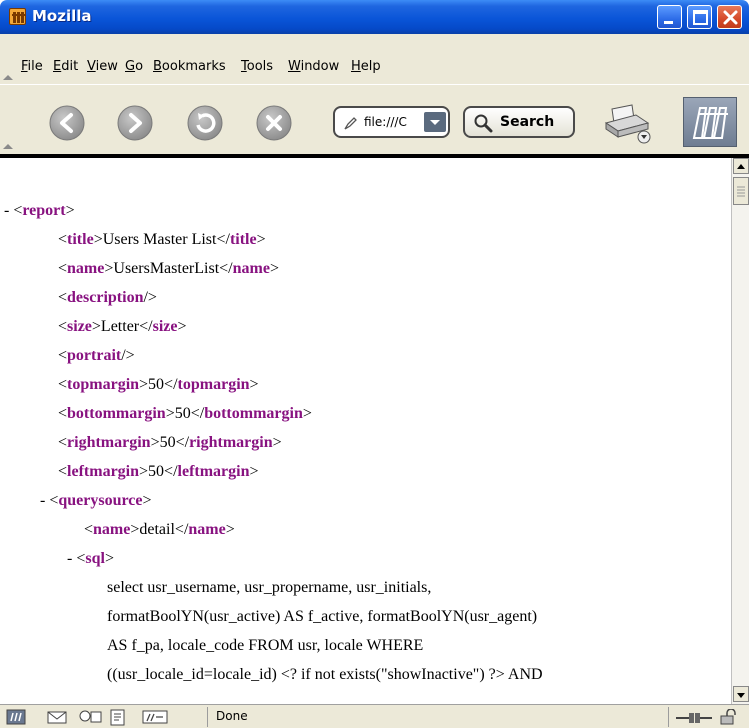 This screenshot has width=749, height=728. What do you see at coordinates (135, 123) in the screenshot?
I see `forward-button` at bounding box center [135, 123].